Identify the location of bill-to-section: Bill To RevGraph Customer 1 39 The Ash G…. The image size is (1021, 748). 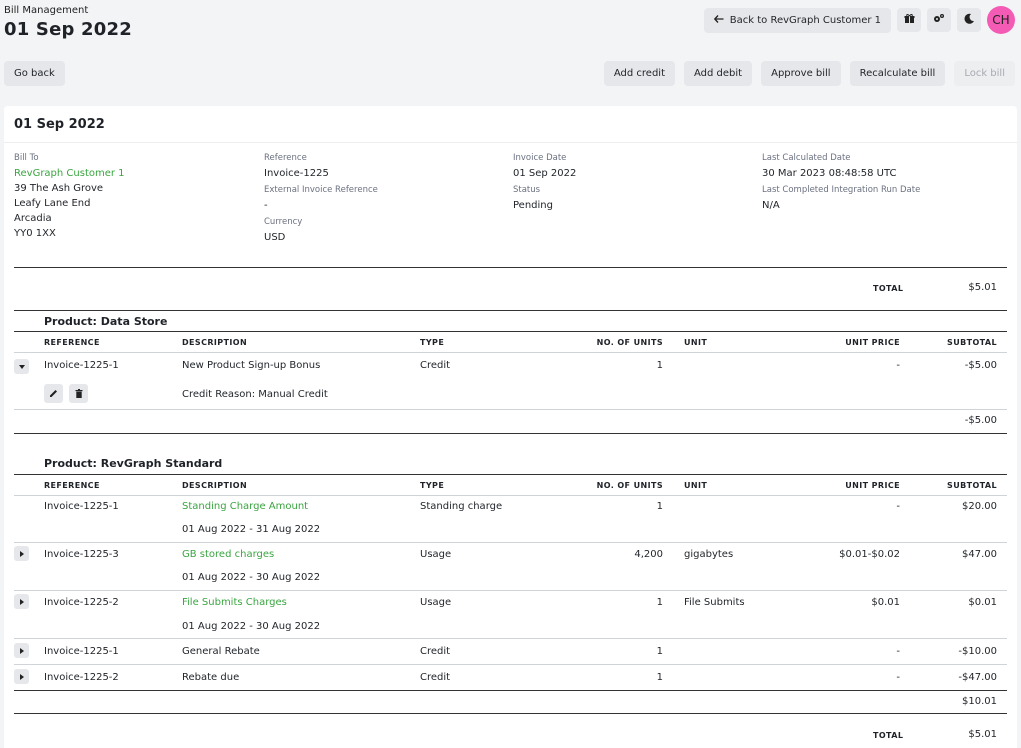
(69, 197).